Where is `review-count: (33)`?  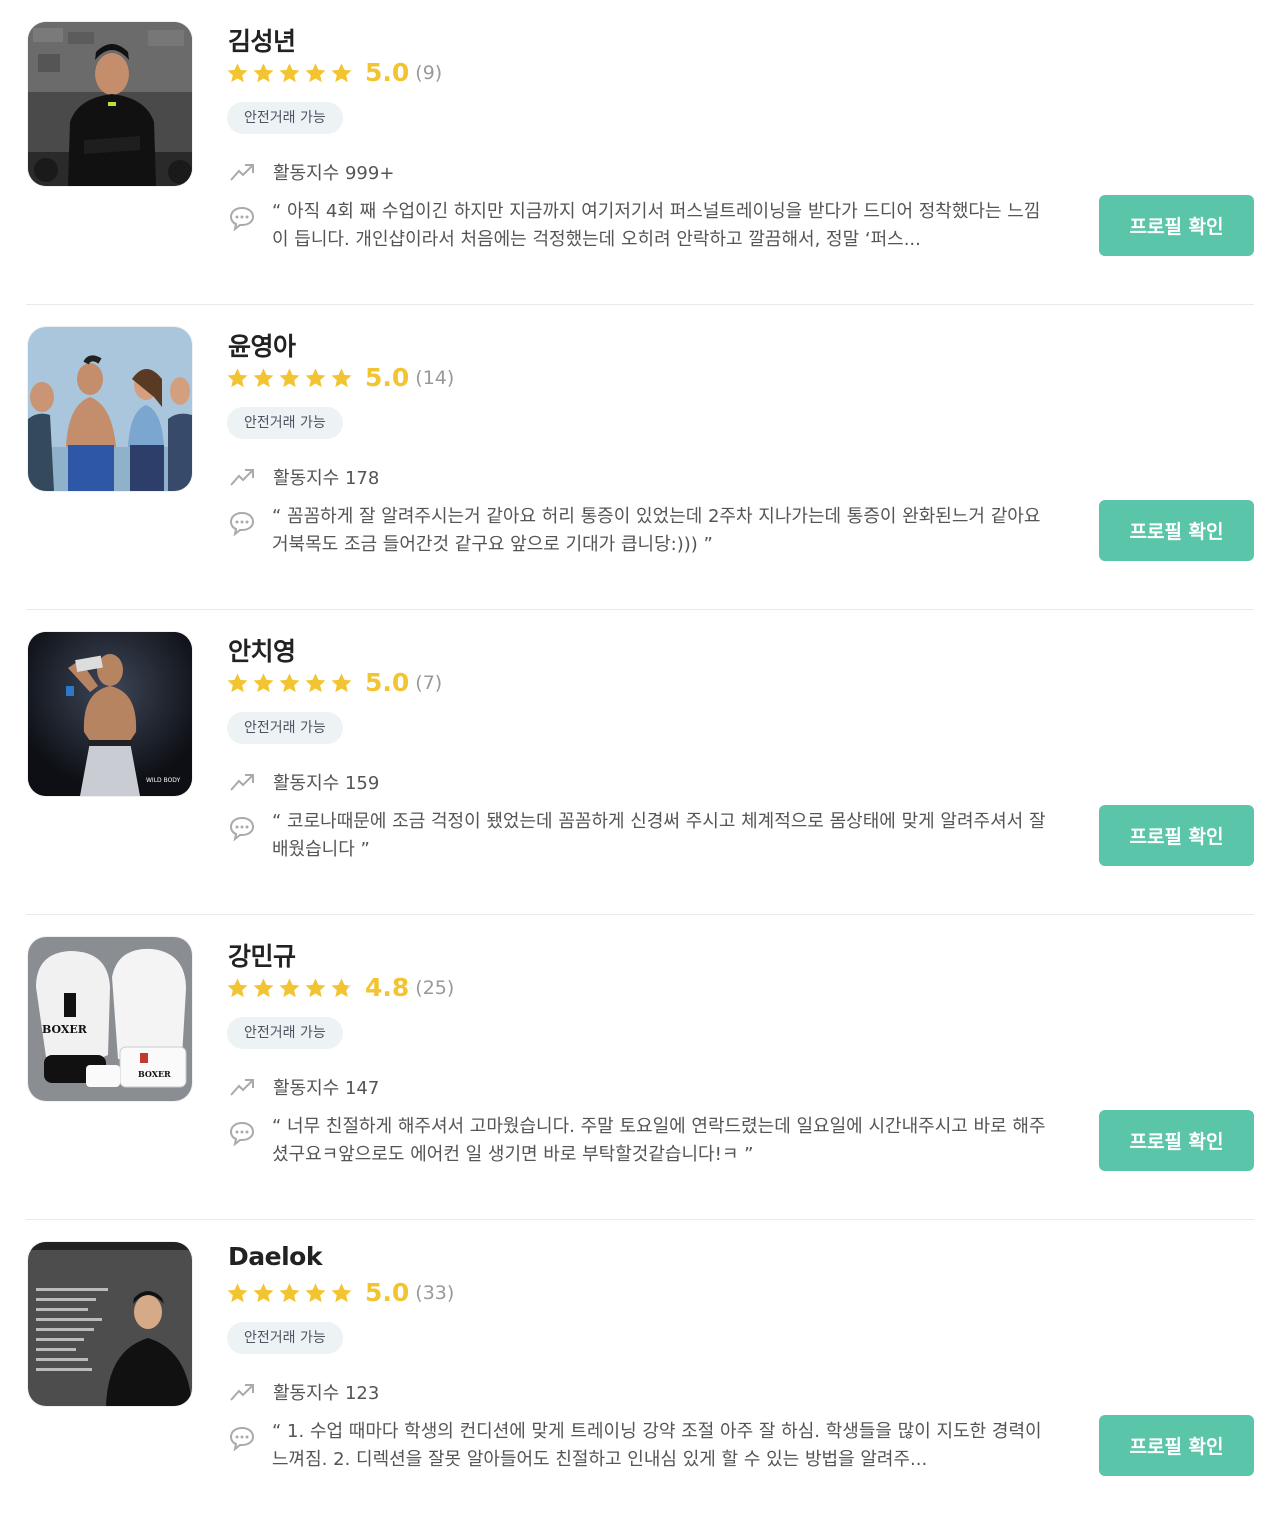 review-count: (33) is located at coordinates (435, 1292).